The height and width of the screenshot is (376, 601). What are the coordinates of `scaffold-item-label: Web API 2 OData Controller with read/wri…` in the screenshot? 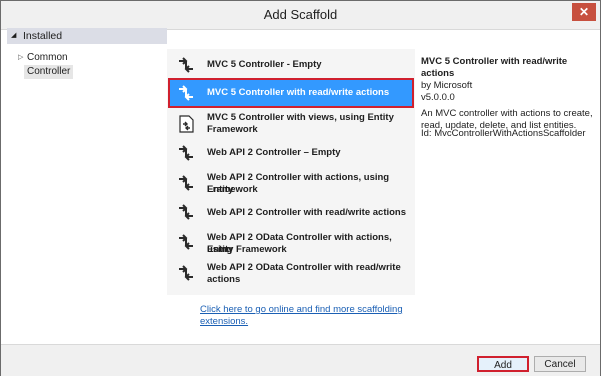 It's located at (304, 267).